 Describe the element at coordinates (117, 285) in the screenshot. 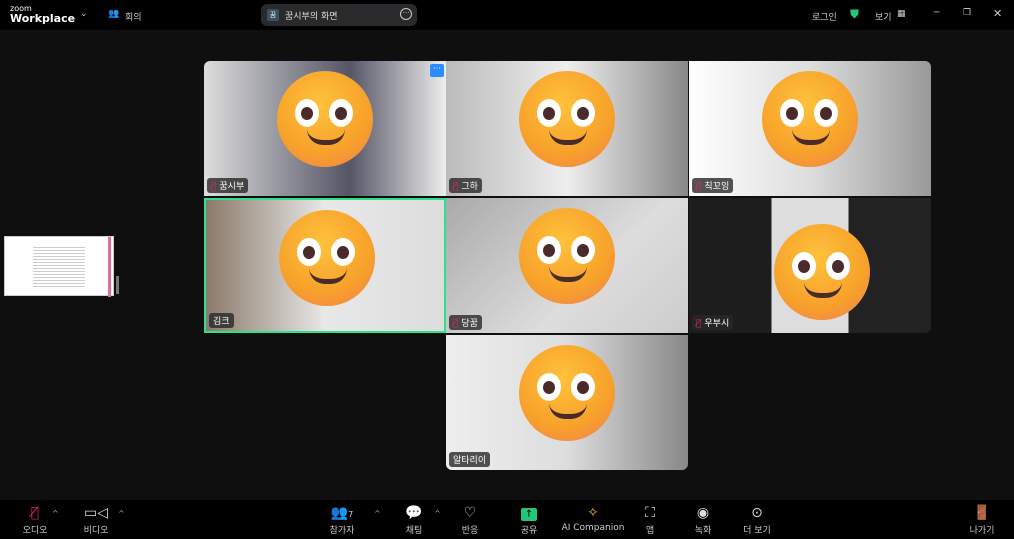

I see `thumbnail-resize-handle` at that location.